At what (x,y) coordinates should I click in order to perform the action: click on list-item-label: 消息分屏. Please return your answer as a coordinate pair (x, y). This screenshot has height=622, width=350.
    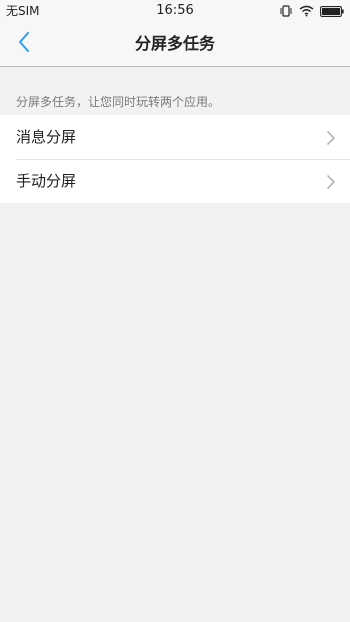
    Looking at the image, I should click on (46, 137).